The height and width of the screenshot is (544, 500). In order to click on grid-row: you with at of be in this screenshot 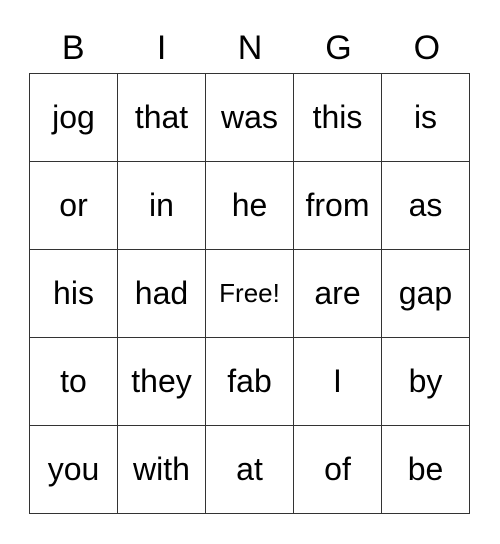, I will do `click(249, 469)`.